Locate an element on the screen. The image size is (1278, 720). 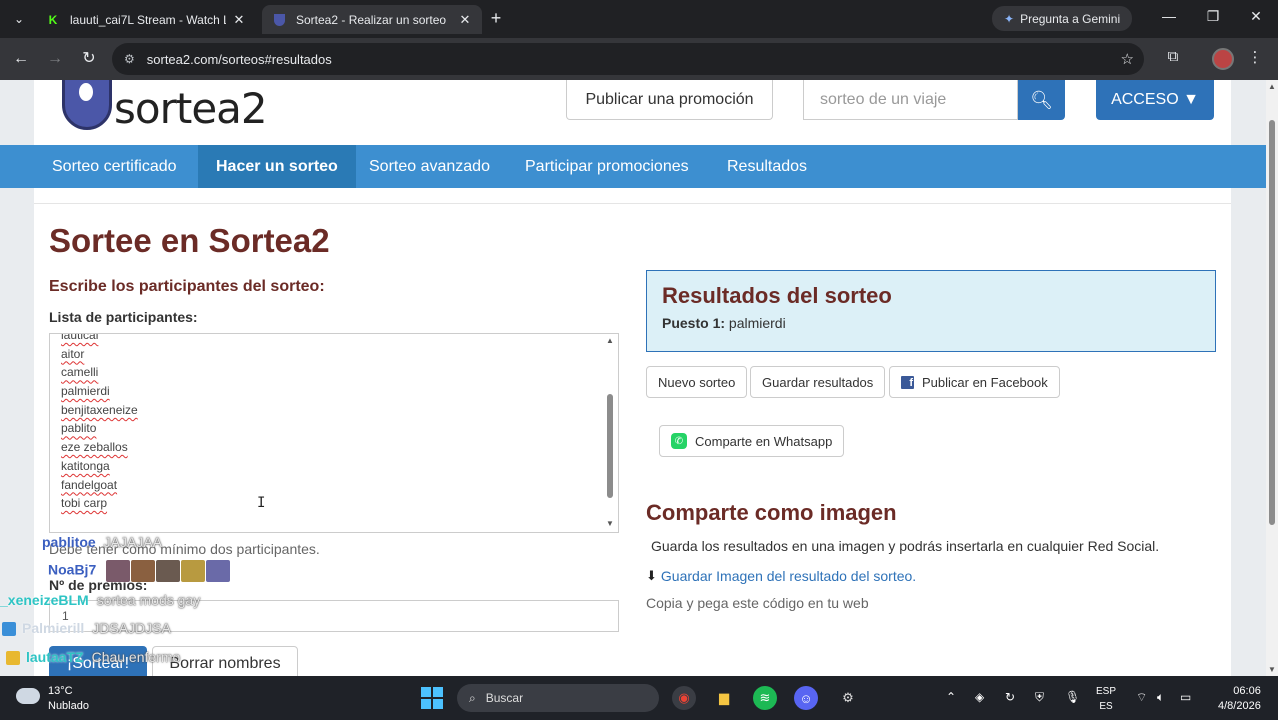
sync-icon: ↻ is located at coordinates (1010, 697).